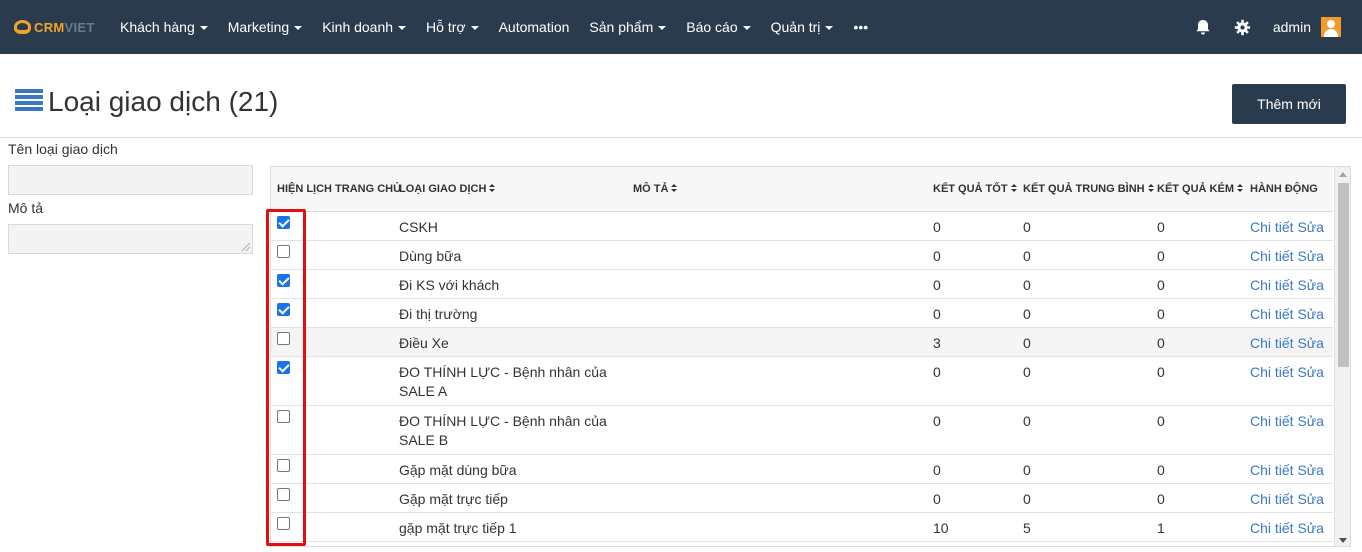 This screenshot has width=1362, height=552. What do you see at coordinates (802, 284) in the screenshot?
I see `table-row: Đi KS với khách 0 0 0 Chi tiết Sửa` at bounding box center [802, 284].